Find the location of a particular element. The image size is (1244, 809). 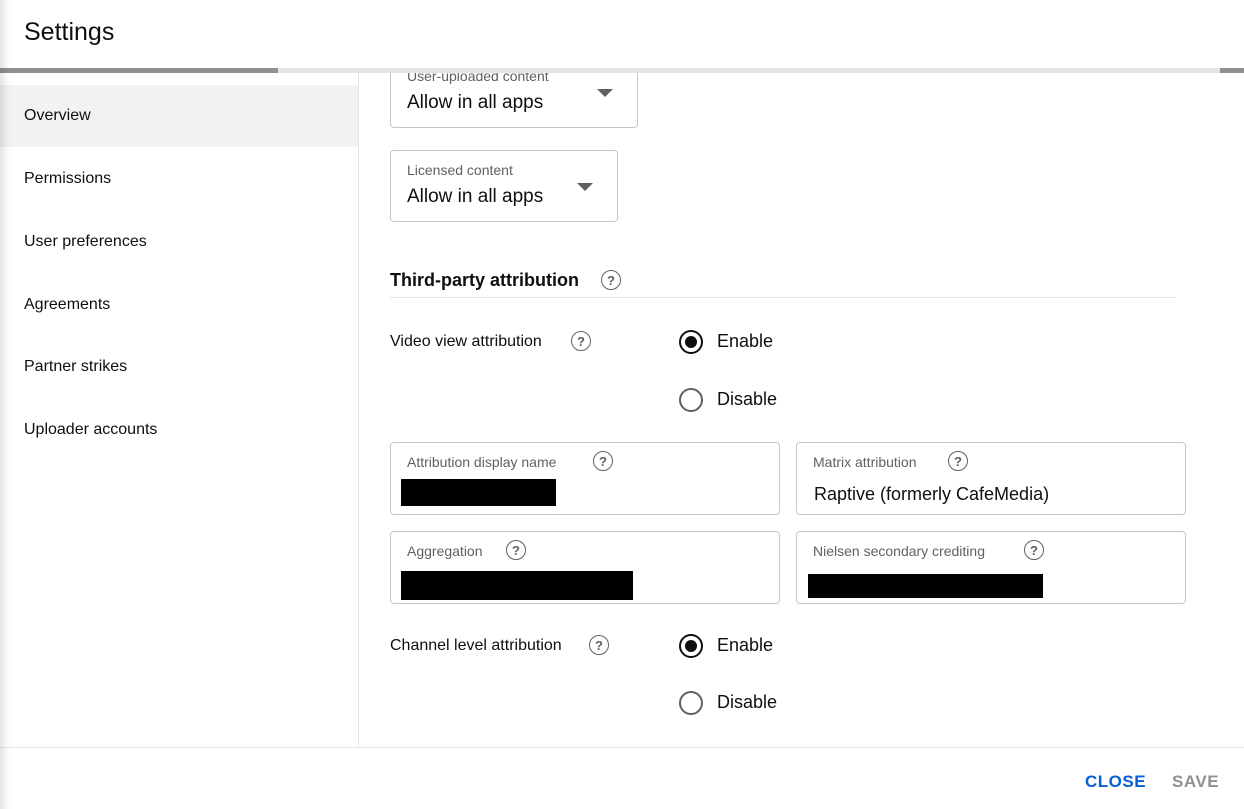

video-view-enable-label: Enable is located at coordinates (745, 341).